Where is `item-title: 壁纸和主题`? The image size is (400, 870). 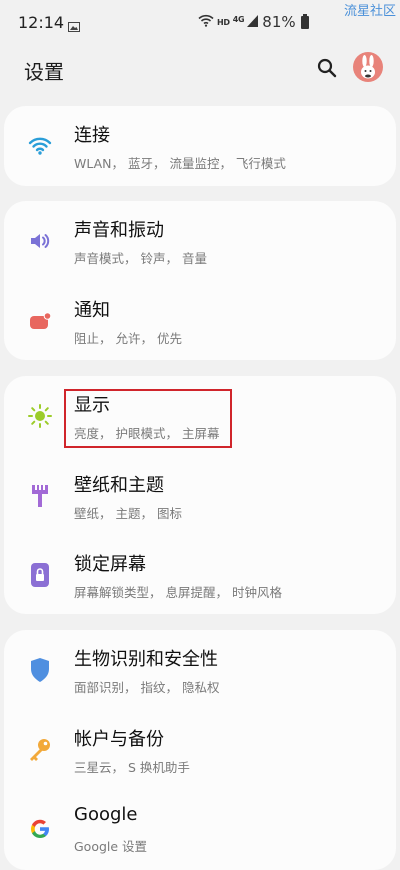
item-title: 壁纸和主题 is located at coordinates (119, 485).